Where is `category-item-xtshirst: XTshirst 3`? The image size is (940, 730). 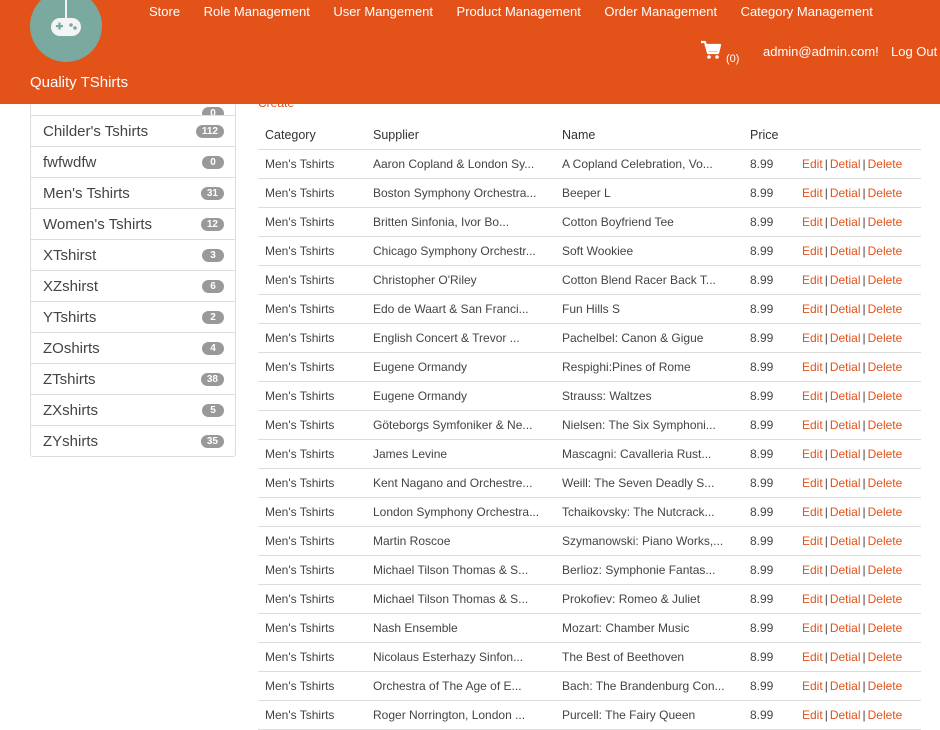
category-item-xtshirst: XTshirst 3 is located at coordinates (133, 254).